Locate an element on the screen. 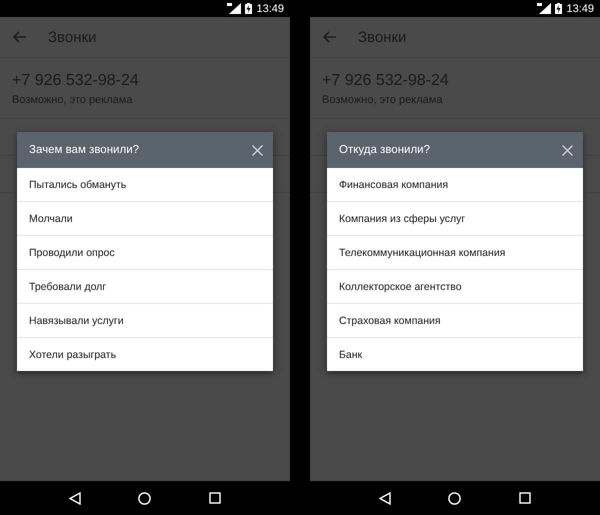 The width and height of the screenshot is (600, 515). dialog-option: Страховая компания is located at coordinates (455, 320).